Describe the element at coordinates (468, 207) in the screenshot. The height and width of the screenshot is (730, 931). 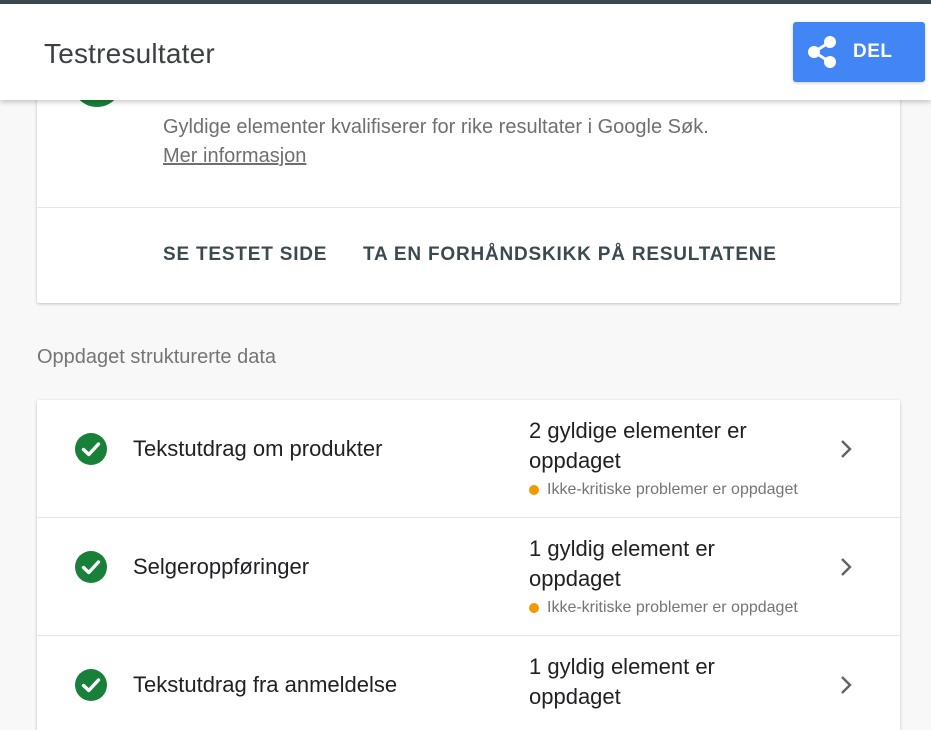
I see `card-divider` at that location.